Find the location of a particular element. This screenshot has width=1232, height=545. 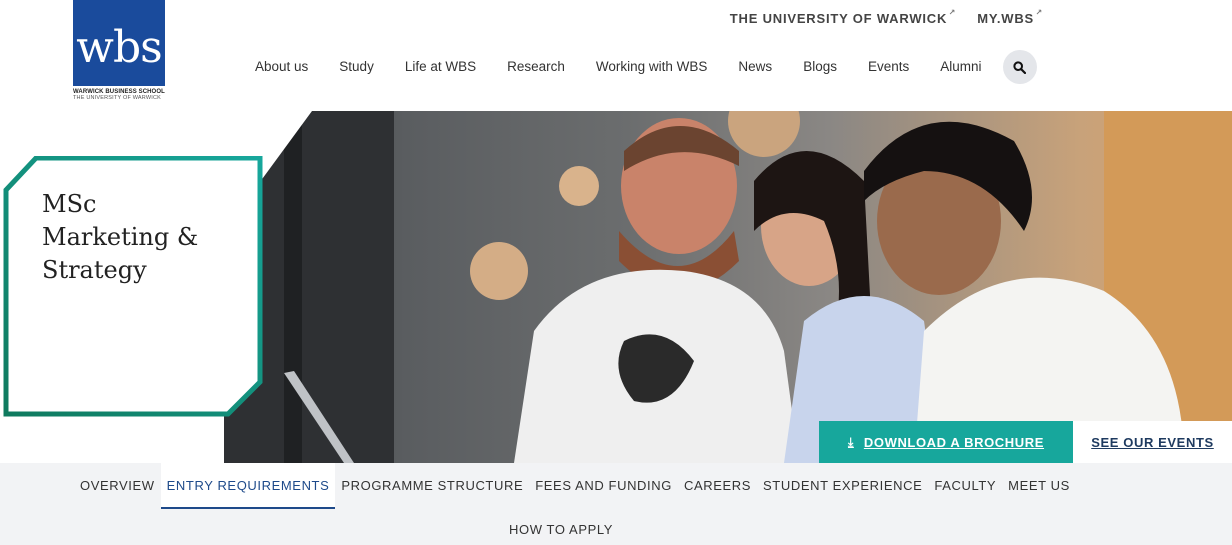

programme-title-card: MSc Marketing & Strategy is located at coordinates (133, 287).